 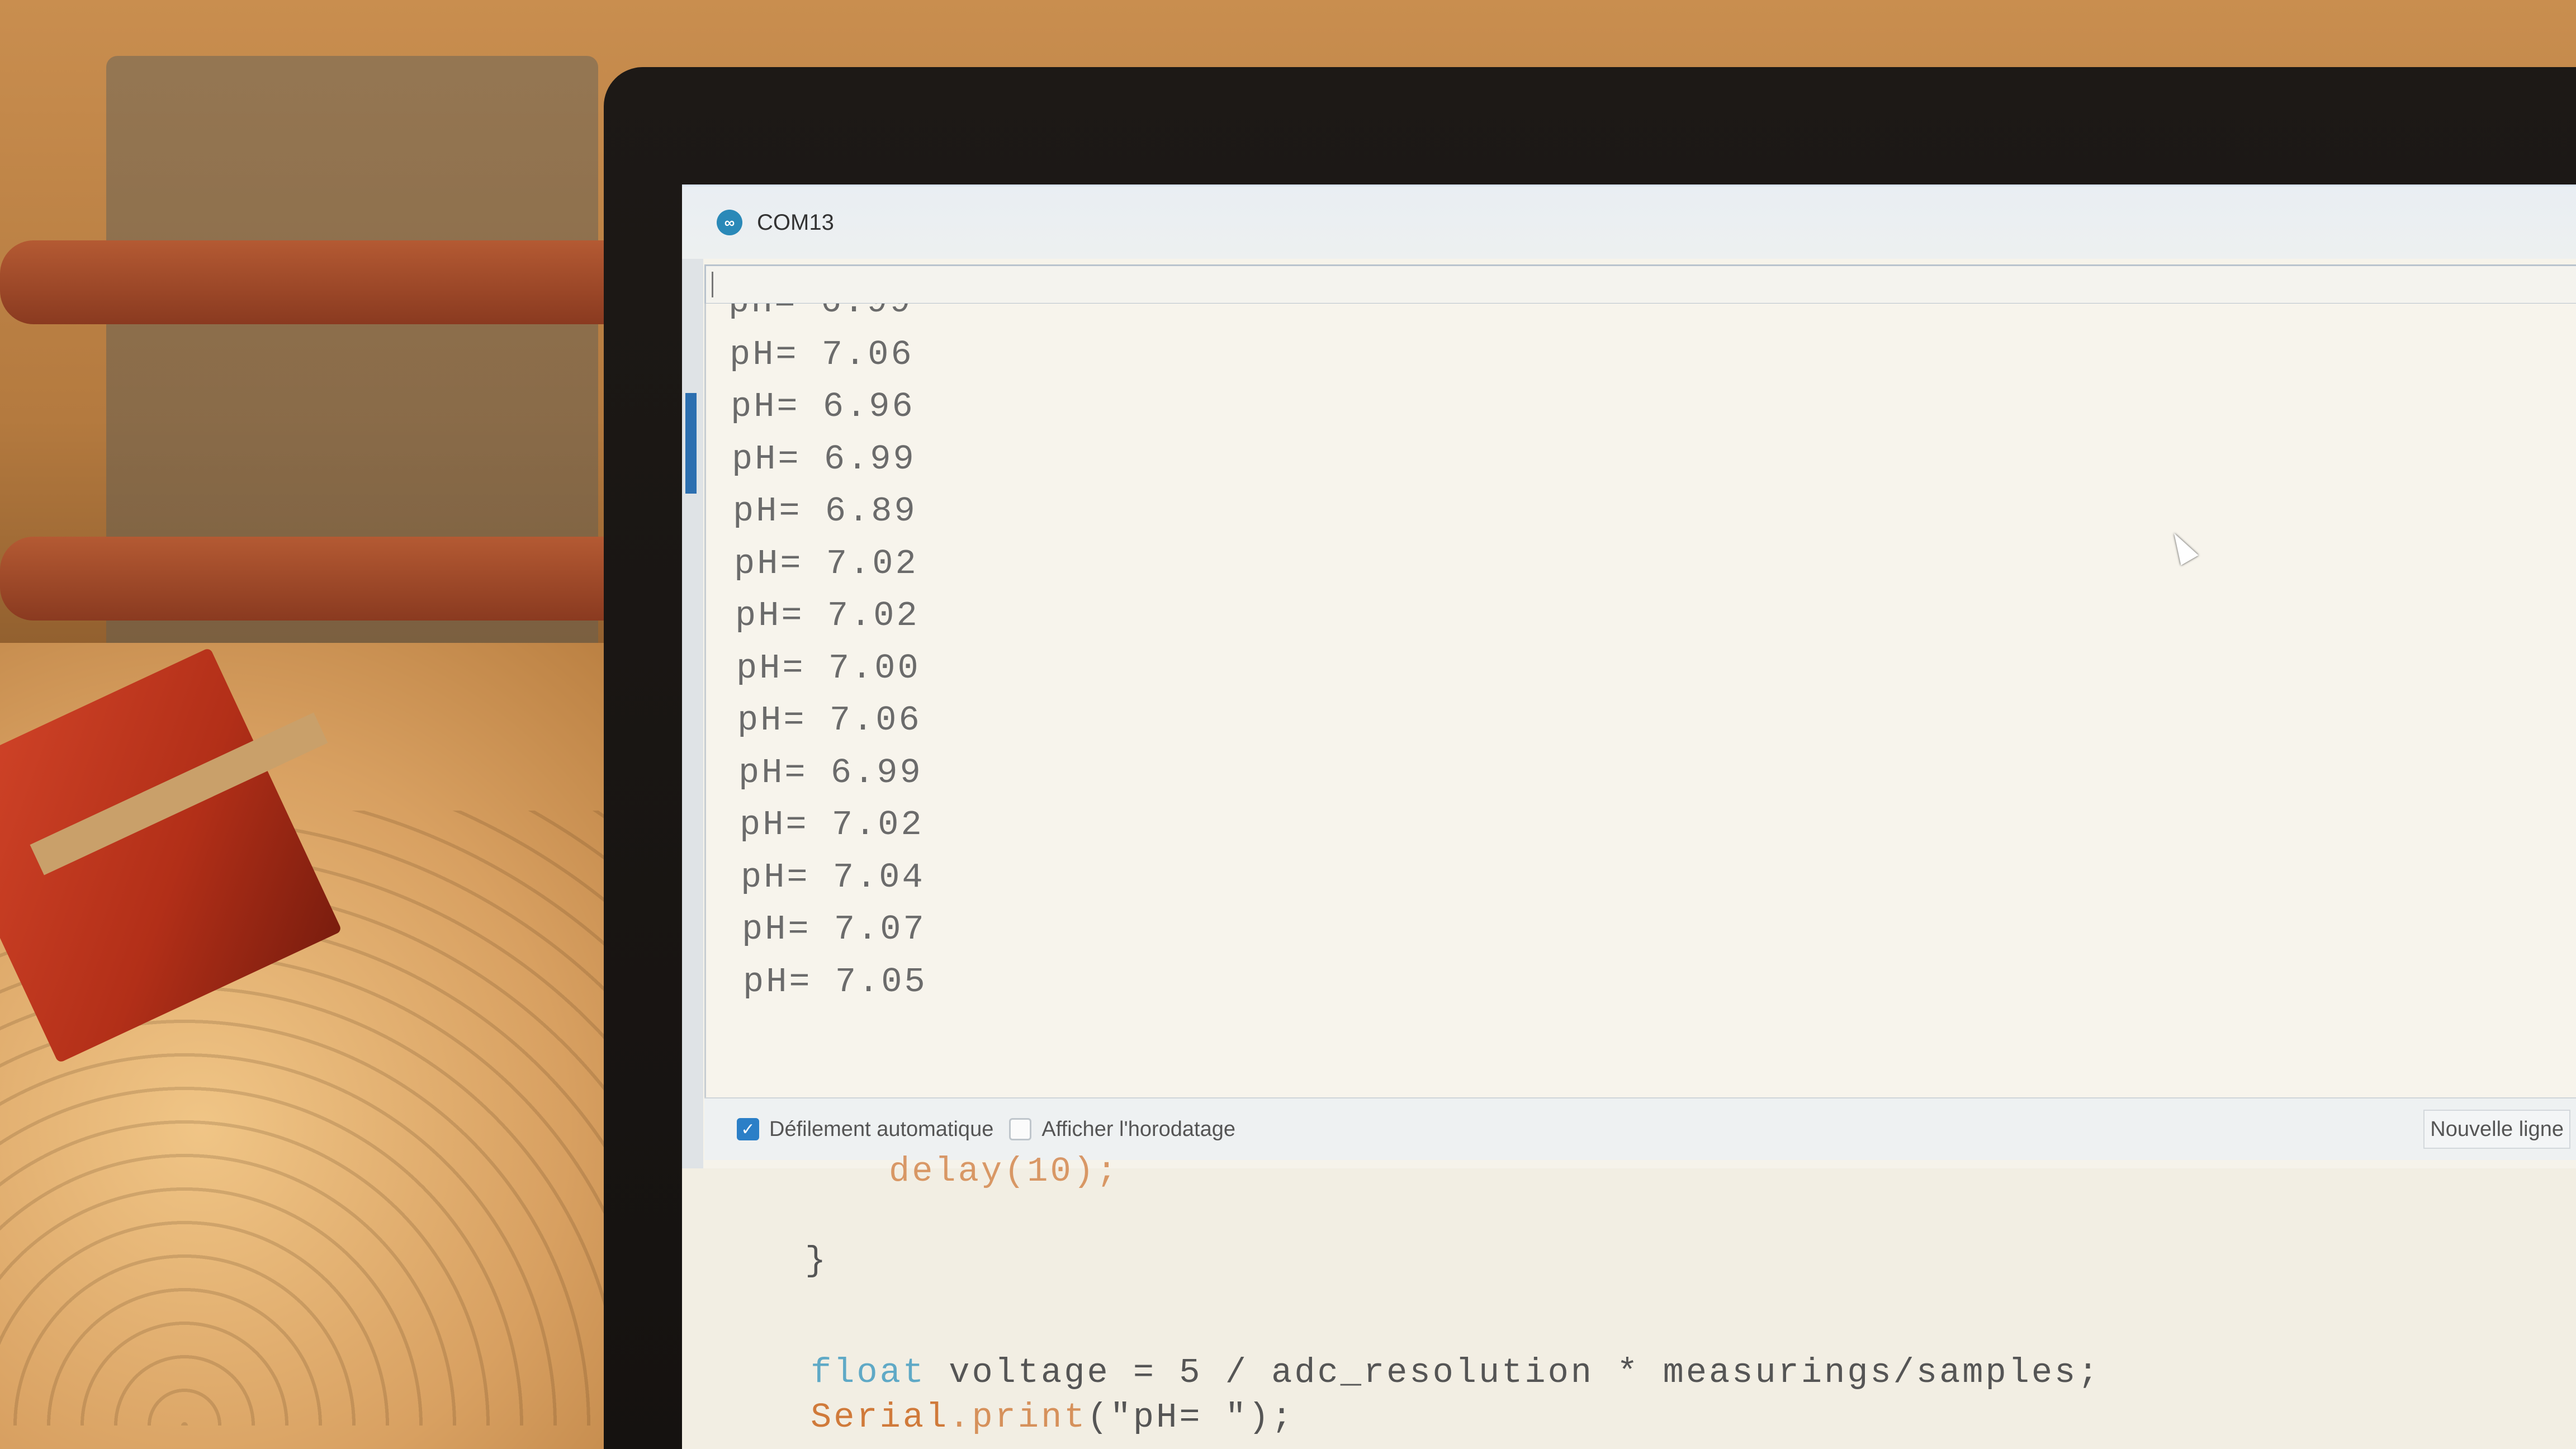 What do you see at coordinates (834, 930) in the screenshot?
I see `serial-line: pH= 7.07` at bounding box center [834, 930].